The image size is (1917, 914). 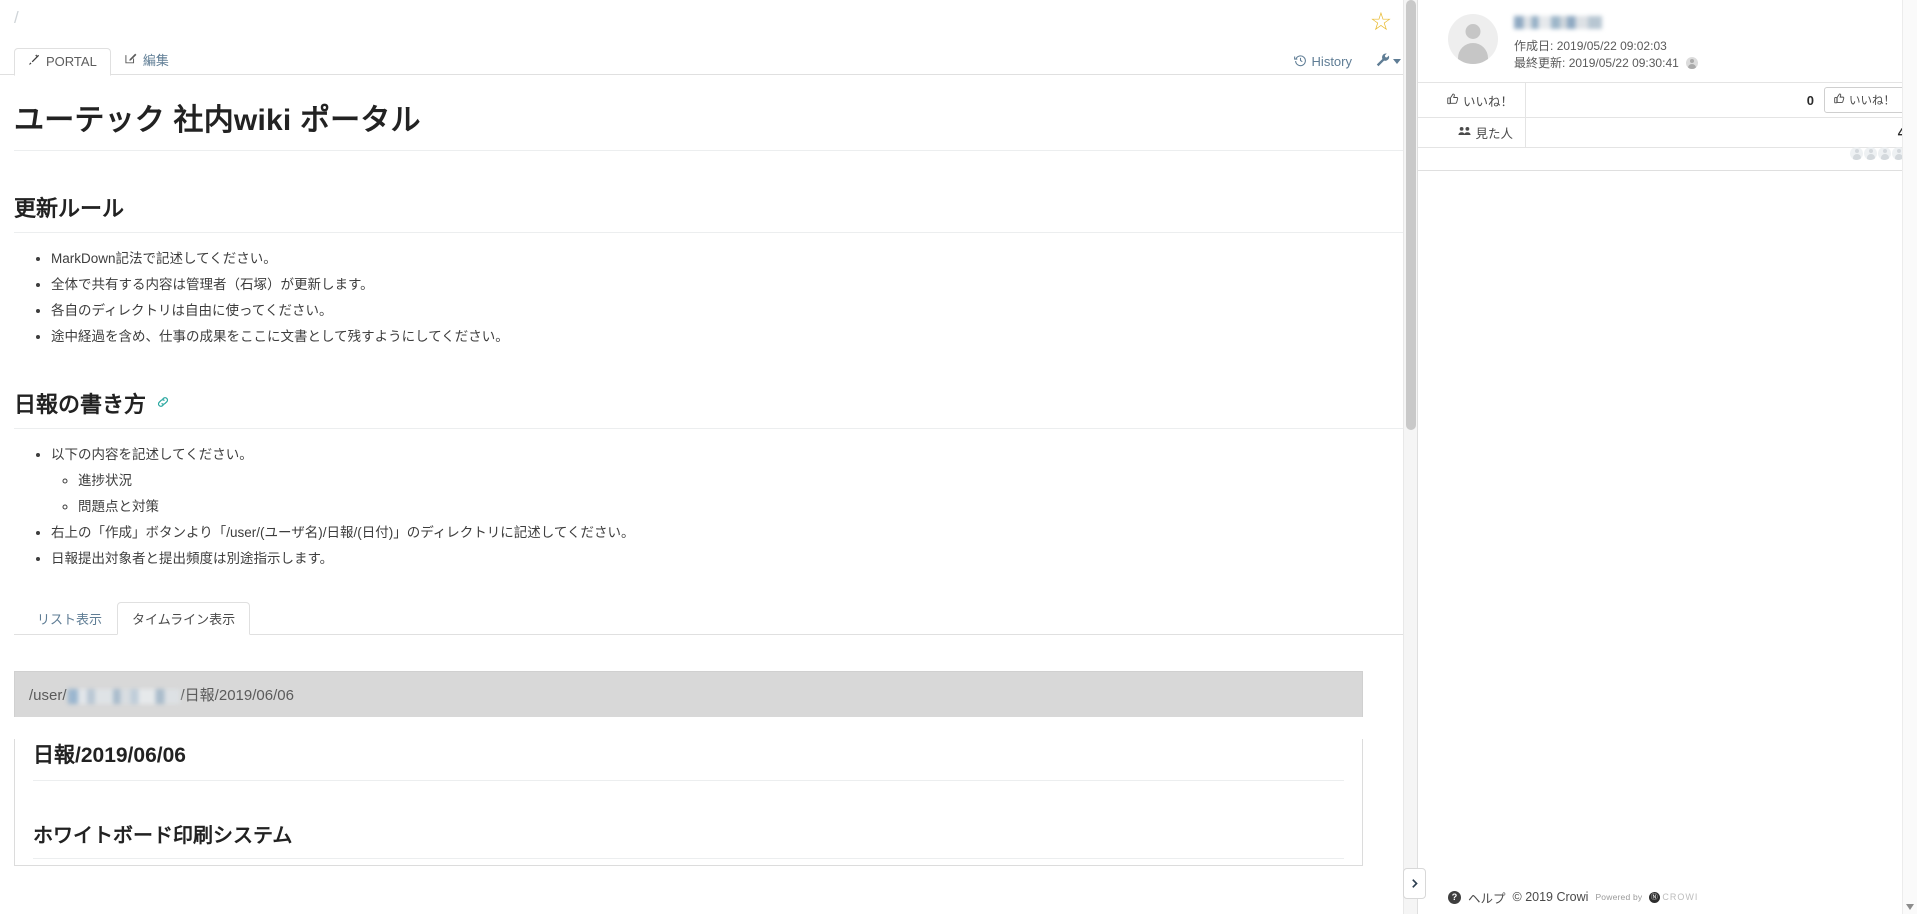 I want to click on list-item-text: 途中経過を含め、仕事の成果をここに文書として残すようにしてください。, so click(x=280, y=336).